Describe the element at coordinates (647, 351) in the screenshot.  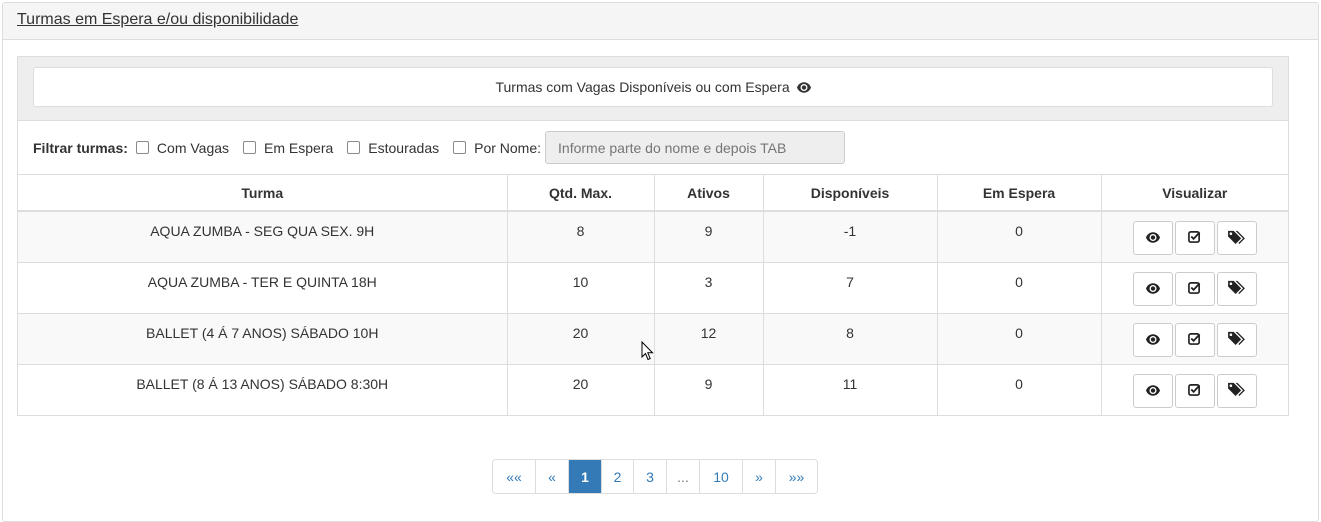
I see `mouse-cursor-icon` at that location.